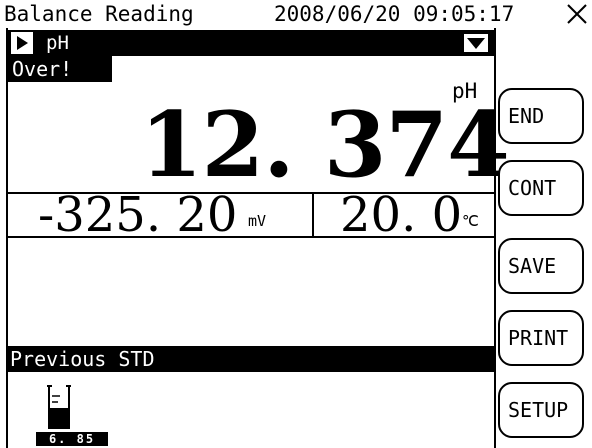 This screenshot has width=592, height=448. Describe the element at coordinates (257, 221) in the screenshot. I see `potential-unit: mV` at that location.